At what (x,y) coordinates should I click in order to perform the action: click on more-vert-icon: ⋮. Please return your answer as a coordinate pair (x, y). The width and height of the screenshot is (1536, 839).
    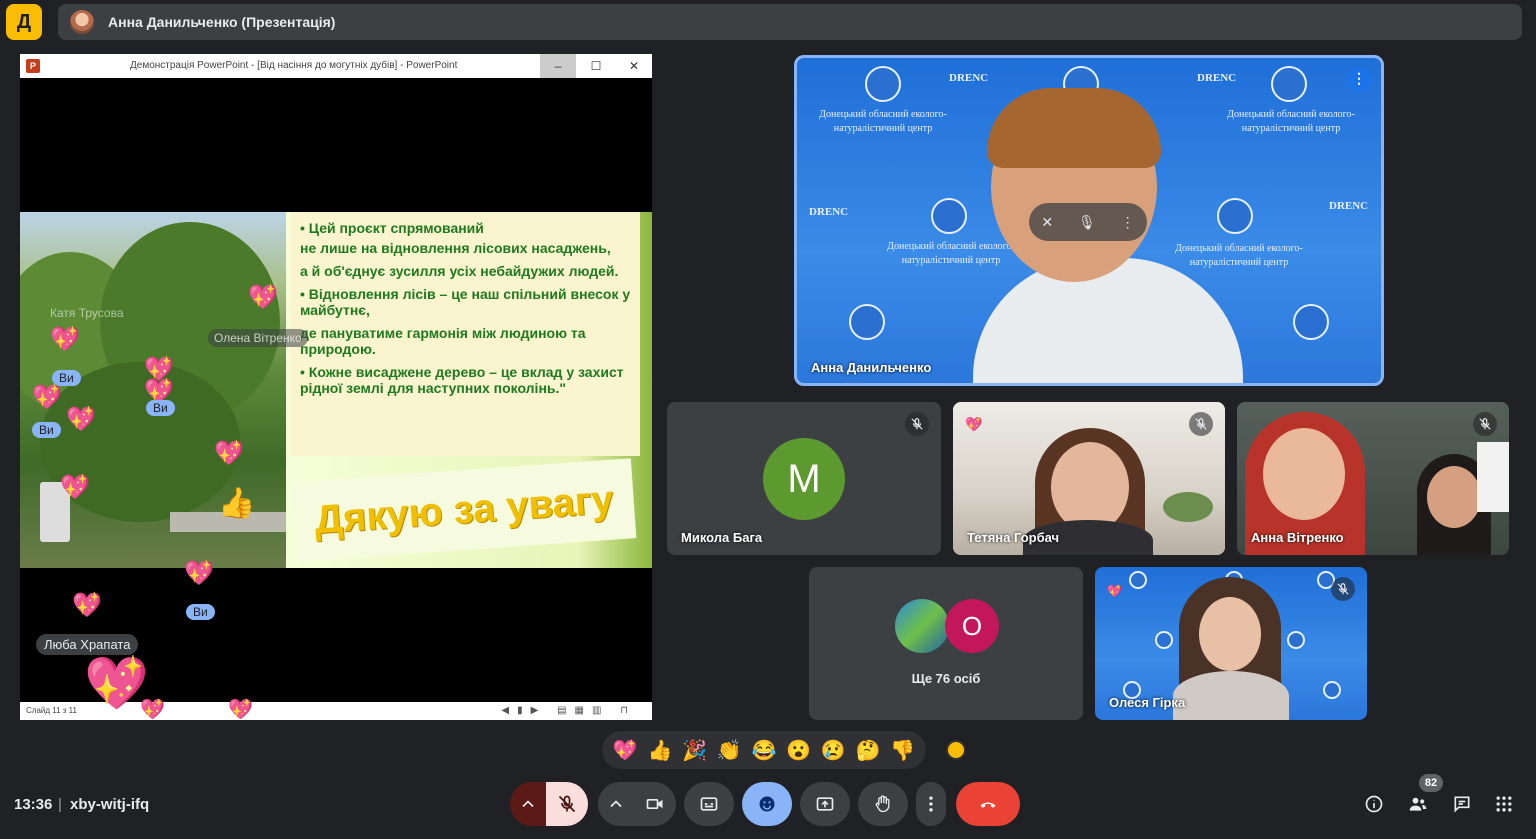
    Looking at the image, I should click on (1128, 222).